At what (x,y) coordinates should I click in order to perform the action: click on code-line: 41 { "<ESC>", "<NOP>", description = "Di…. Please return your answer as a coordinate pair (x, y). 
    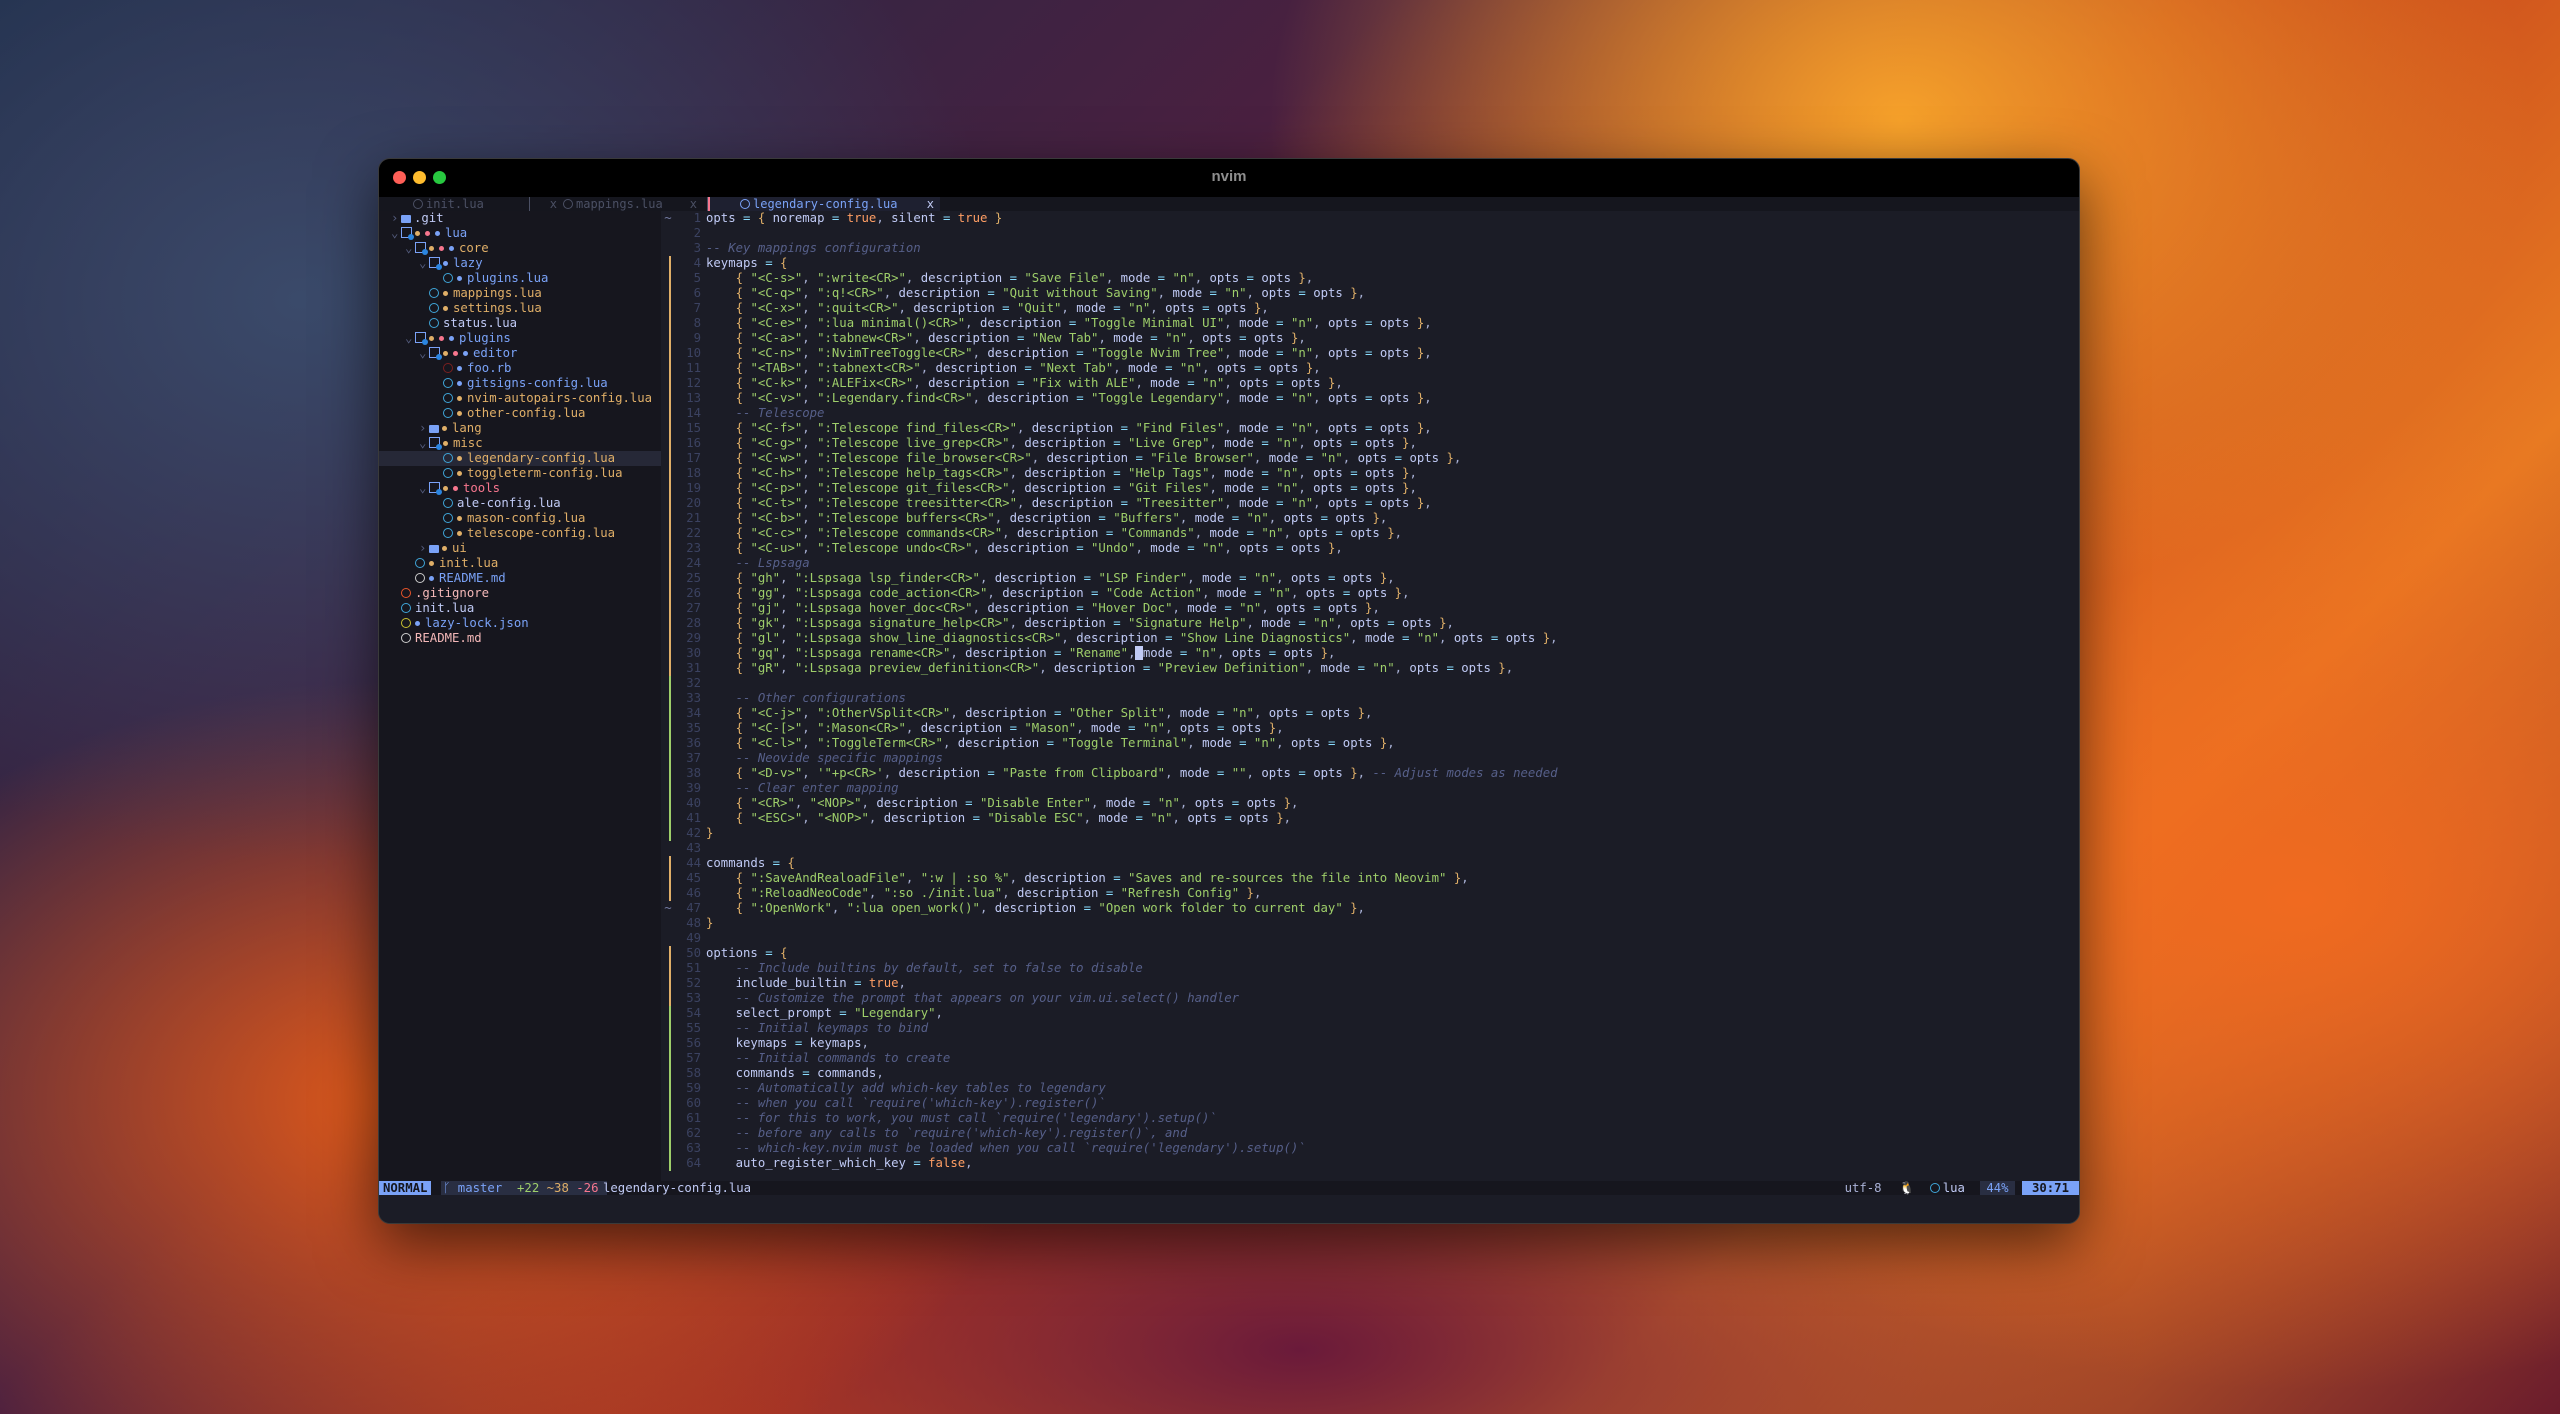
    Looking at the image, I should click on (1370, 818).